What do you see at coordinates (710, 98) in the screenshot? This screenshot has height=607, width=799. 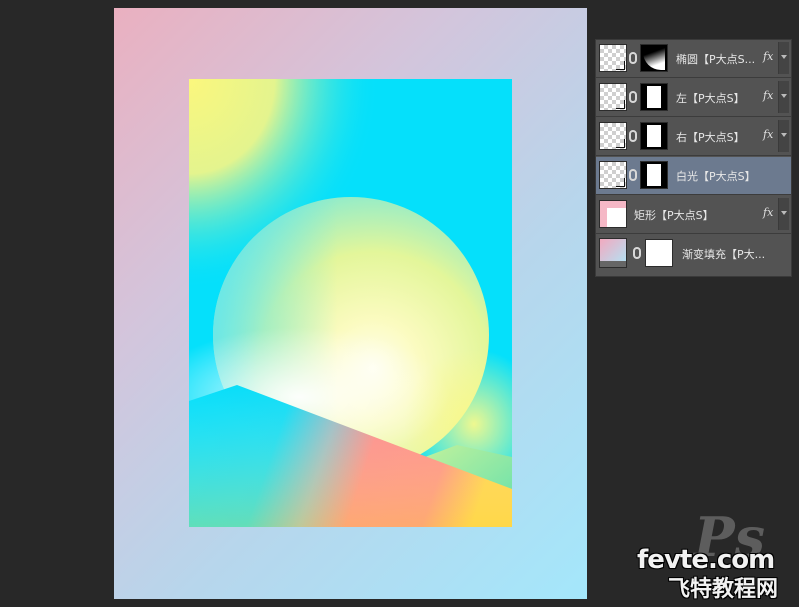 I see `layer-name: 左【P大点S】` at bounding box center [710, 98].